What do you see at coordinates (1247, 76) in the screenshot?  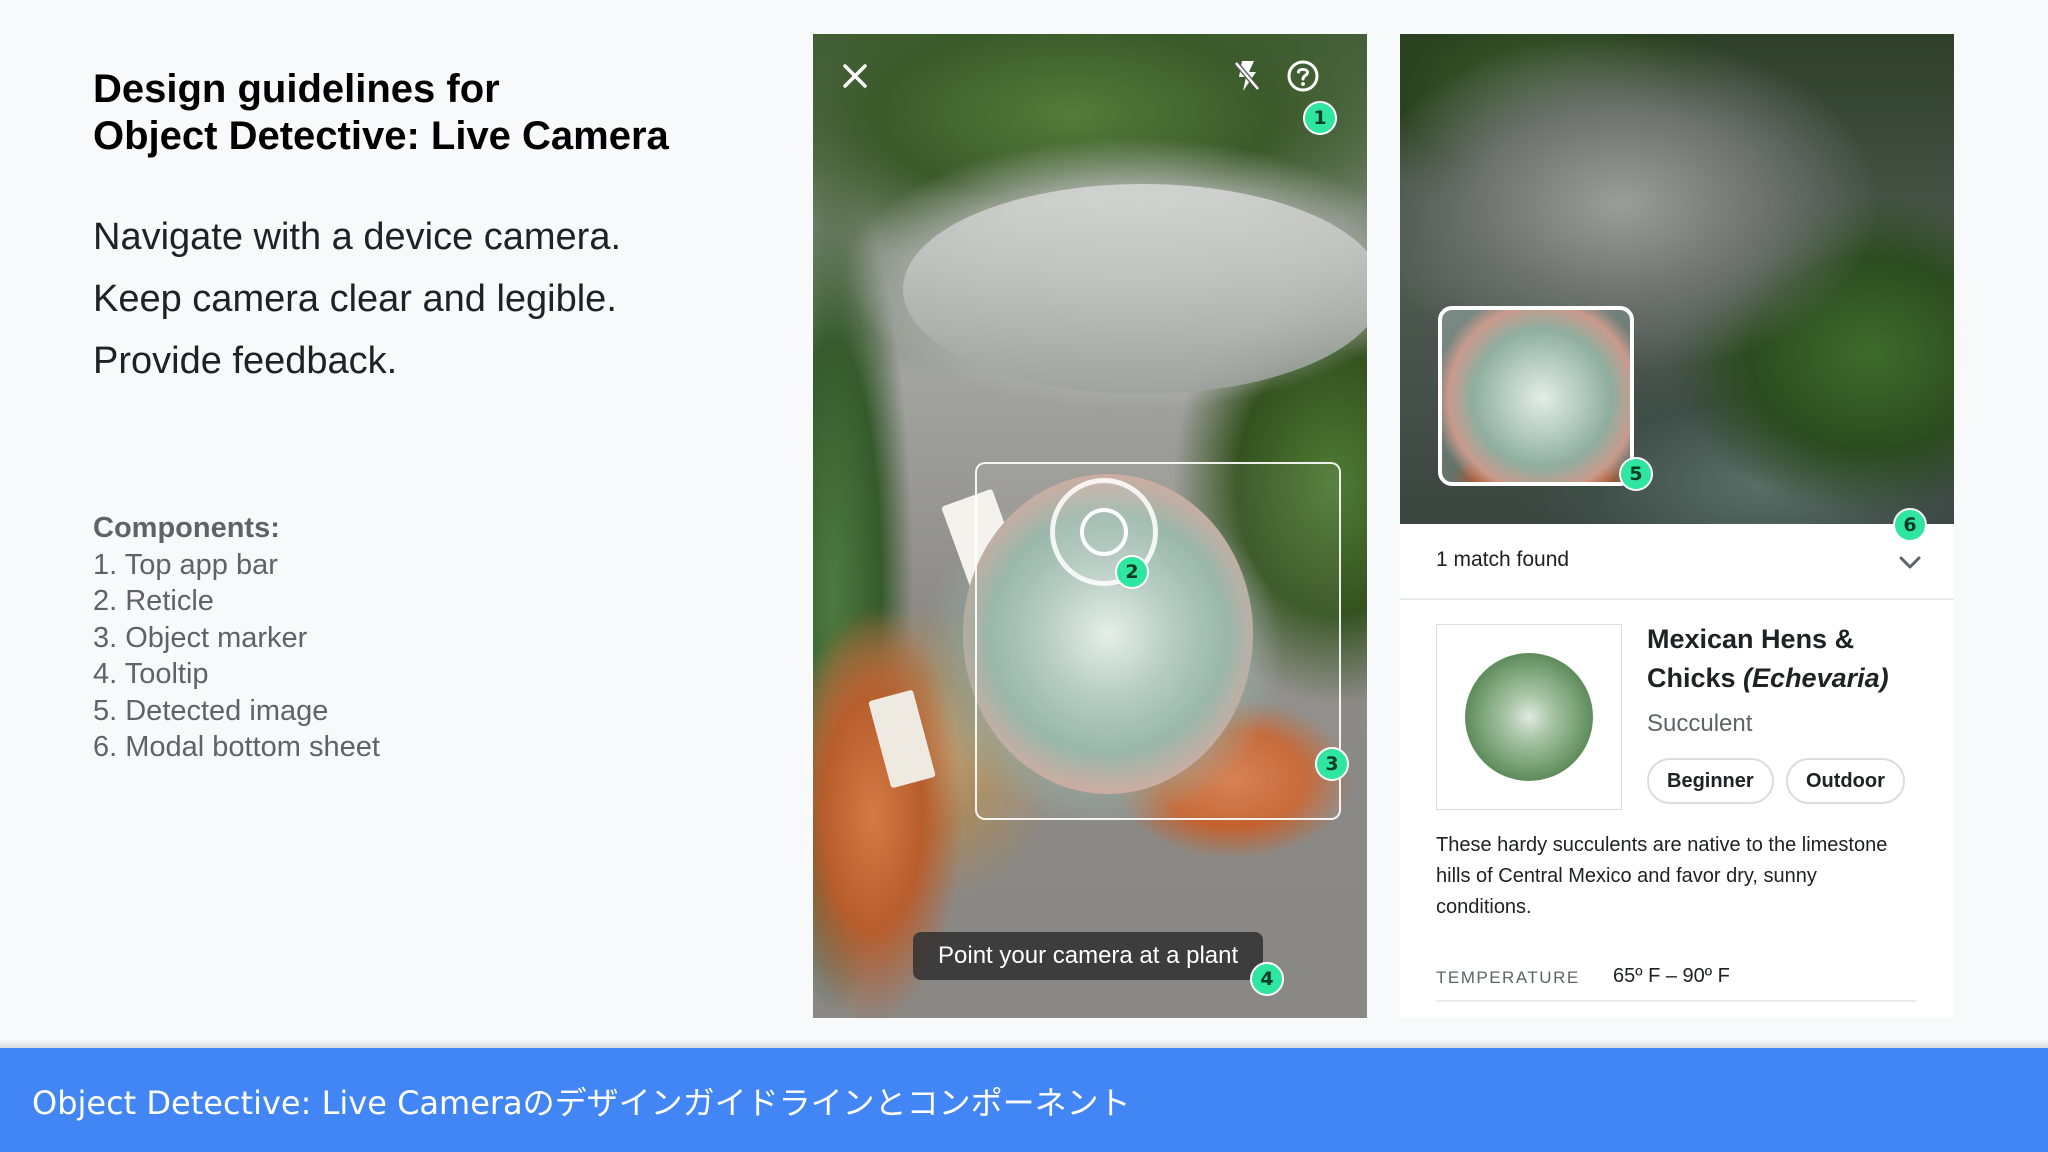 I see `flash-off-icon` at bounding box center [1247, 76].